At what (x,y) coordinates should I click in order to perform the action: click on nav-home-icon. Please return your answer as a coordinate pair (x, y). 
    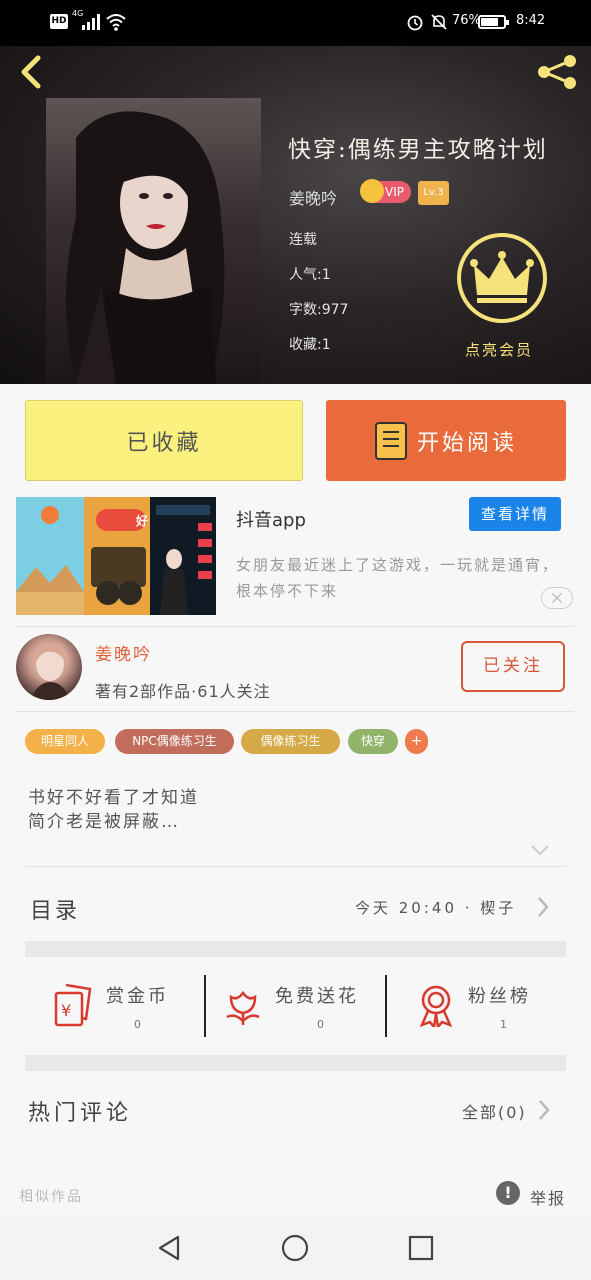
    Looking at the image, I should click on (295, 1248).